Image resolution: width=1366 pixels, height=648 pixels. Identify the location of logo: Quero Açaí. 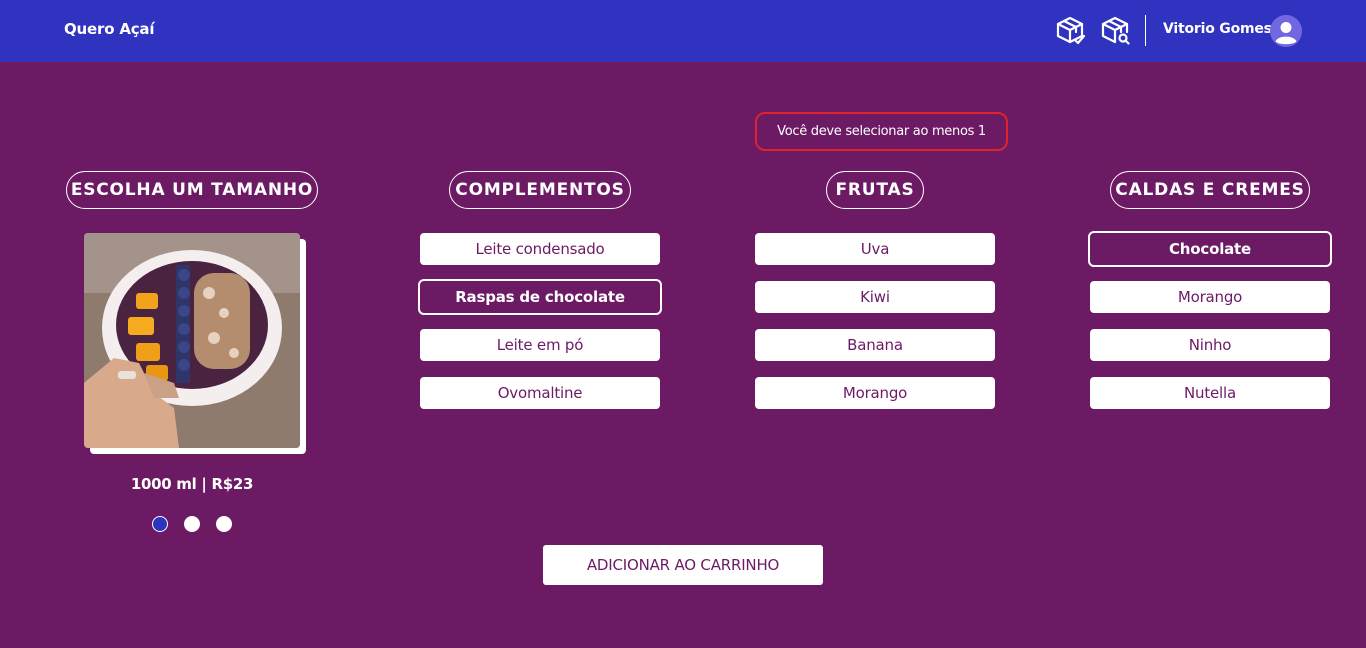
(109, 29).